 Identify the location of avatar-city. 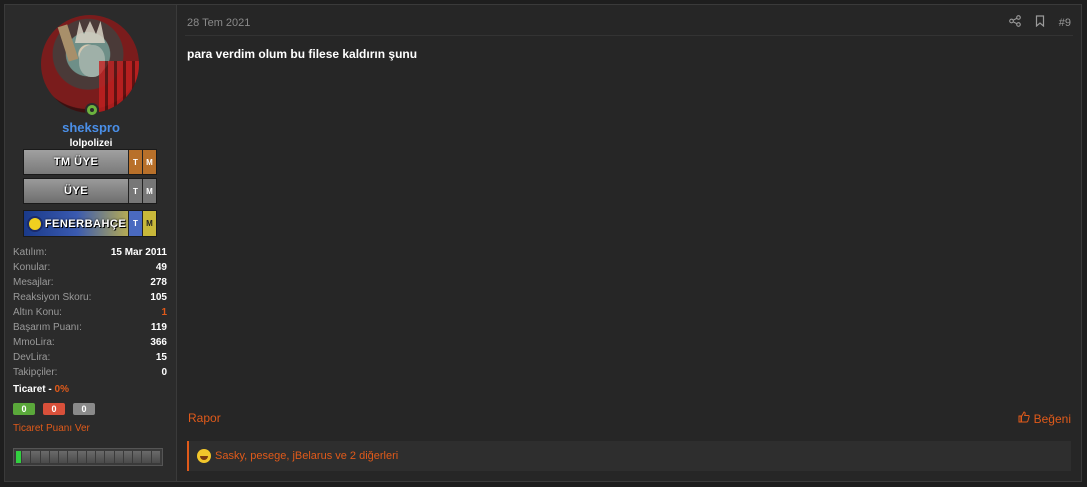
(119, 87).